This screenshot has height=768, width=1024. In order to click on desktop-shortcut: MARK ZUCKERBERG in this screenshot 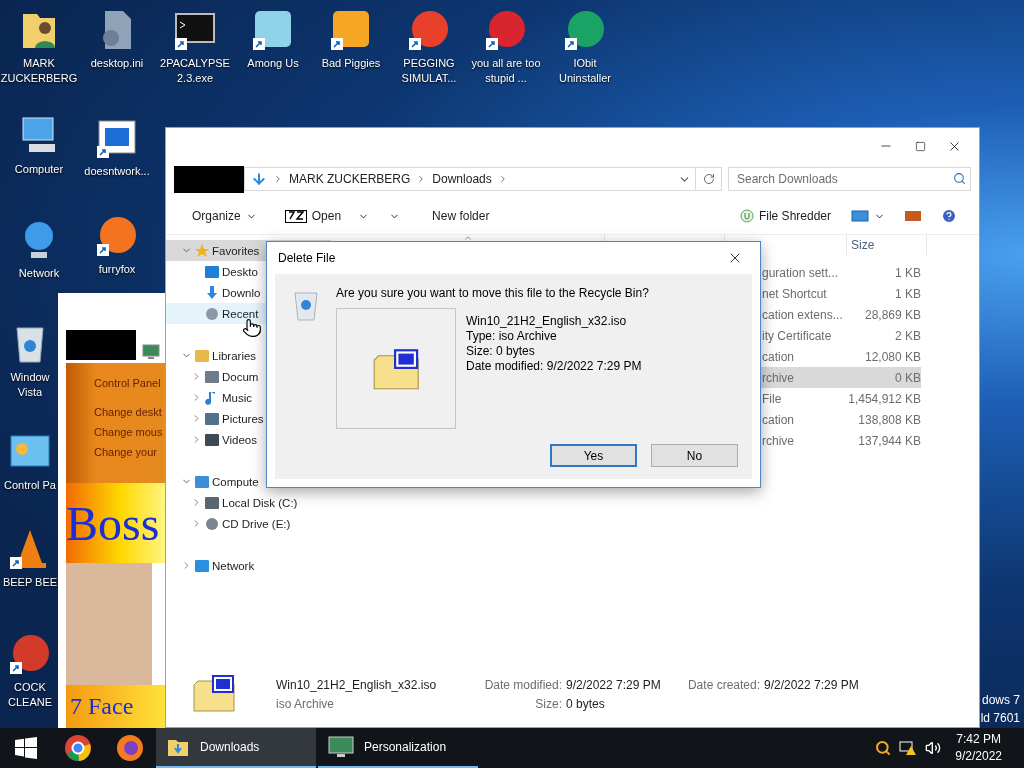, I will do `click(39, 47)`.